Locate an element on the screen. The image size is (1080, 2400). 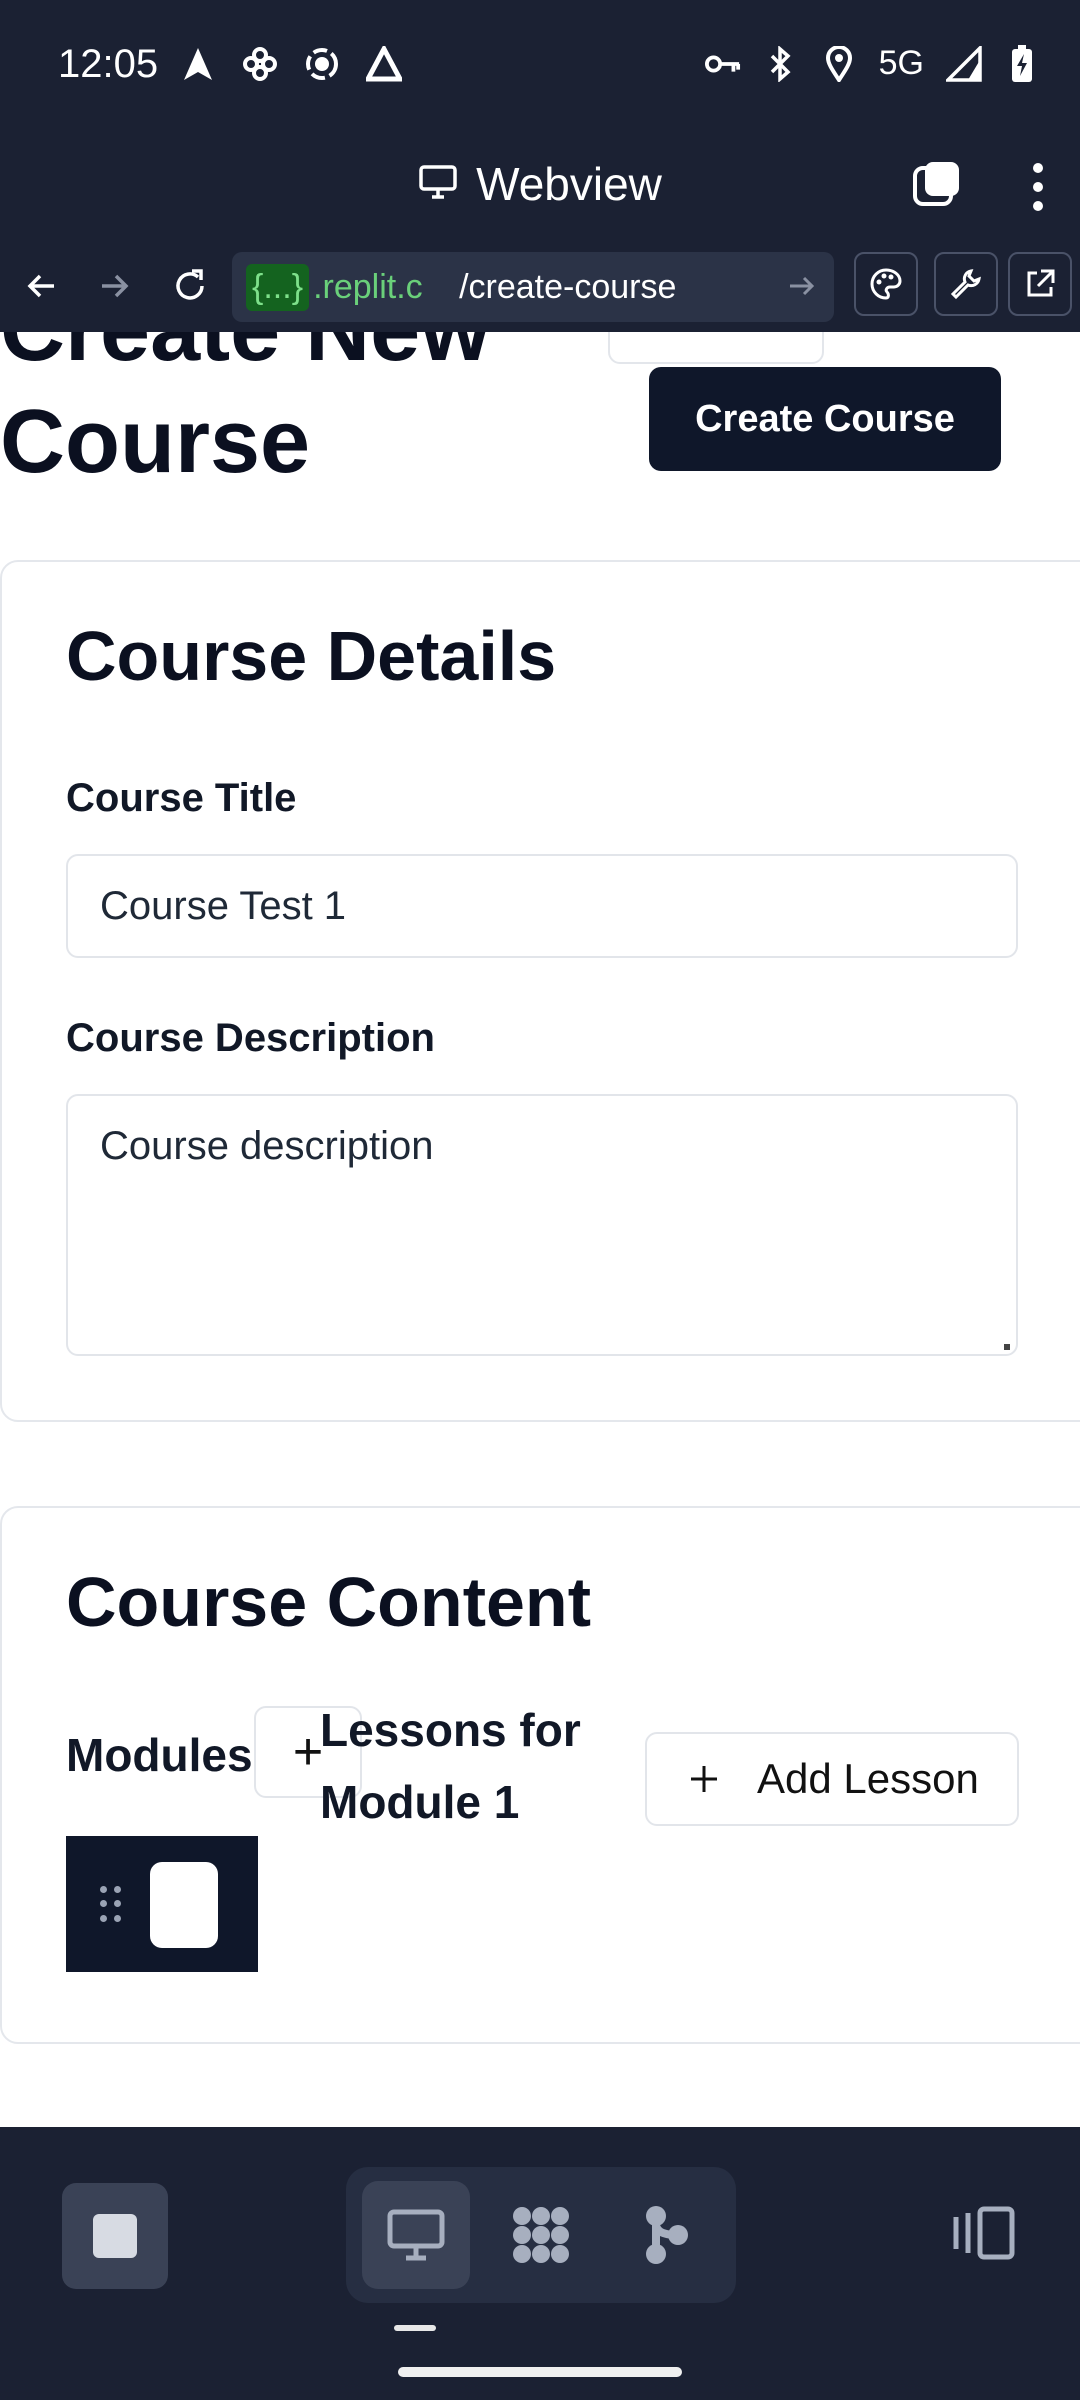
course-title-input: Course Test 1 is located at coordinates (542, 906).